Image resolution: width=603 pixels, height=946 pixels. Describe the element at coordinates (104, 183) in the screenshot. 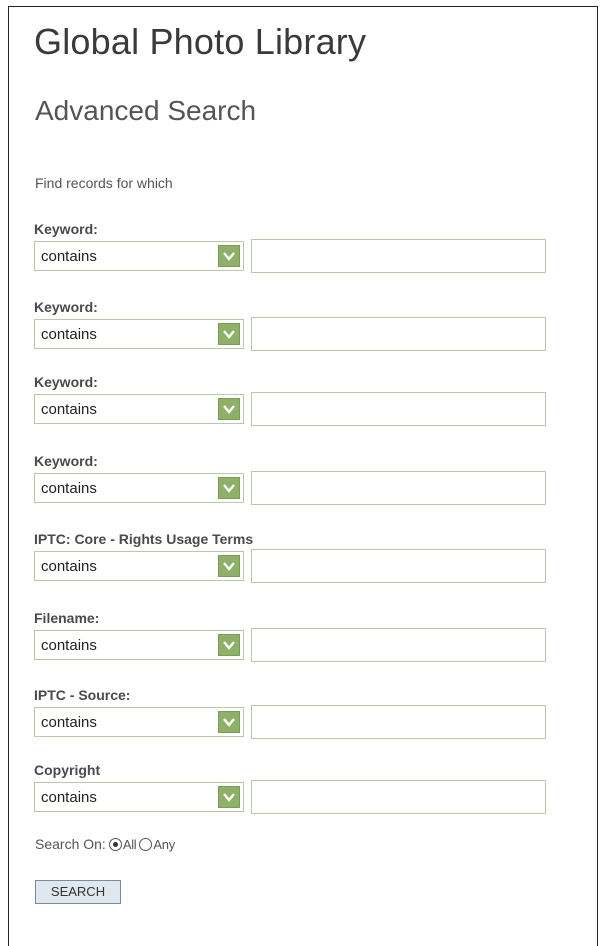

I see `form-intro: Find records for which` at that location.